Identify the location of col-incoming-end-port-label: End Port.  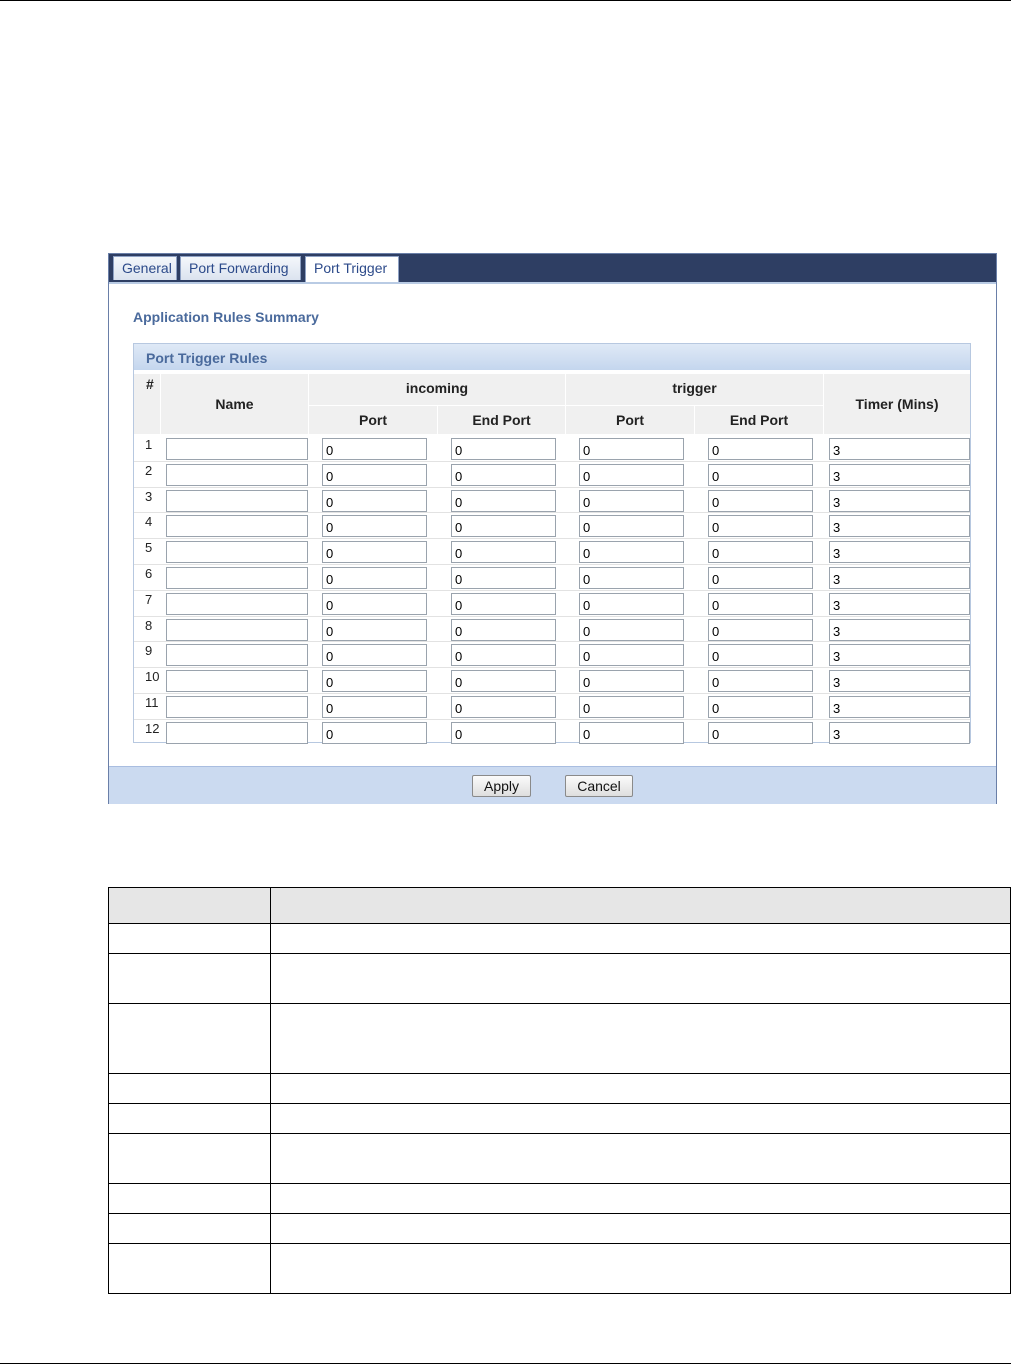
(501, 420).